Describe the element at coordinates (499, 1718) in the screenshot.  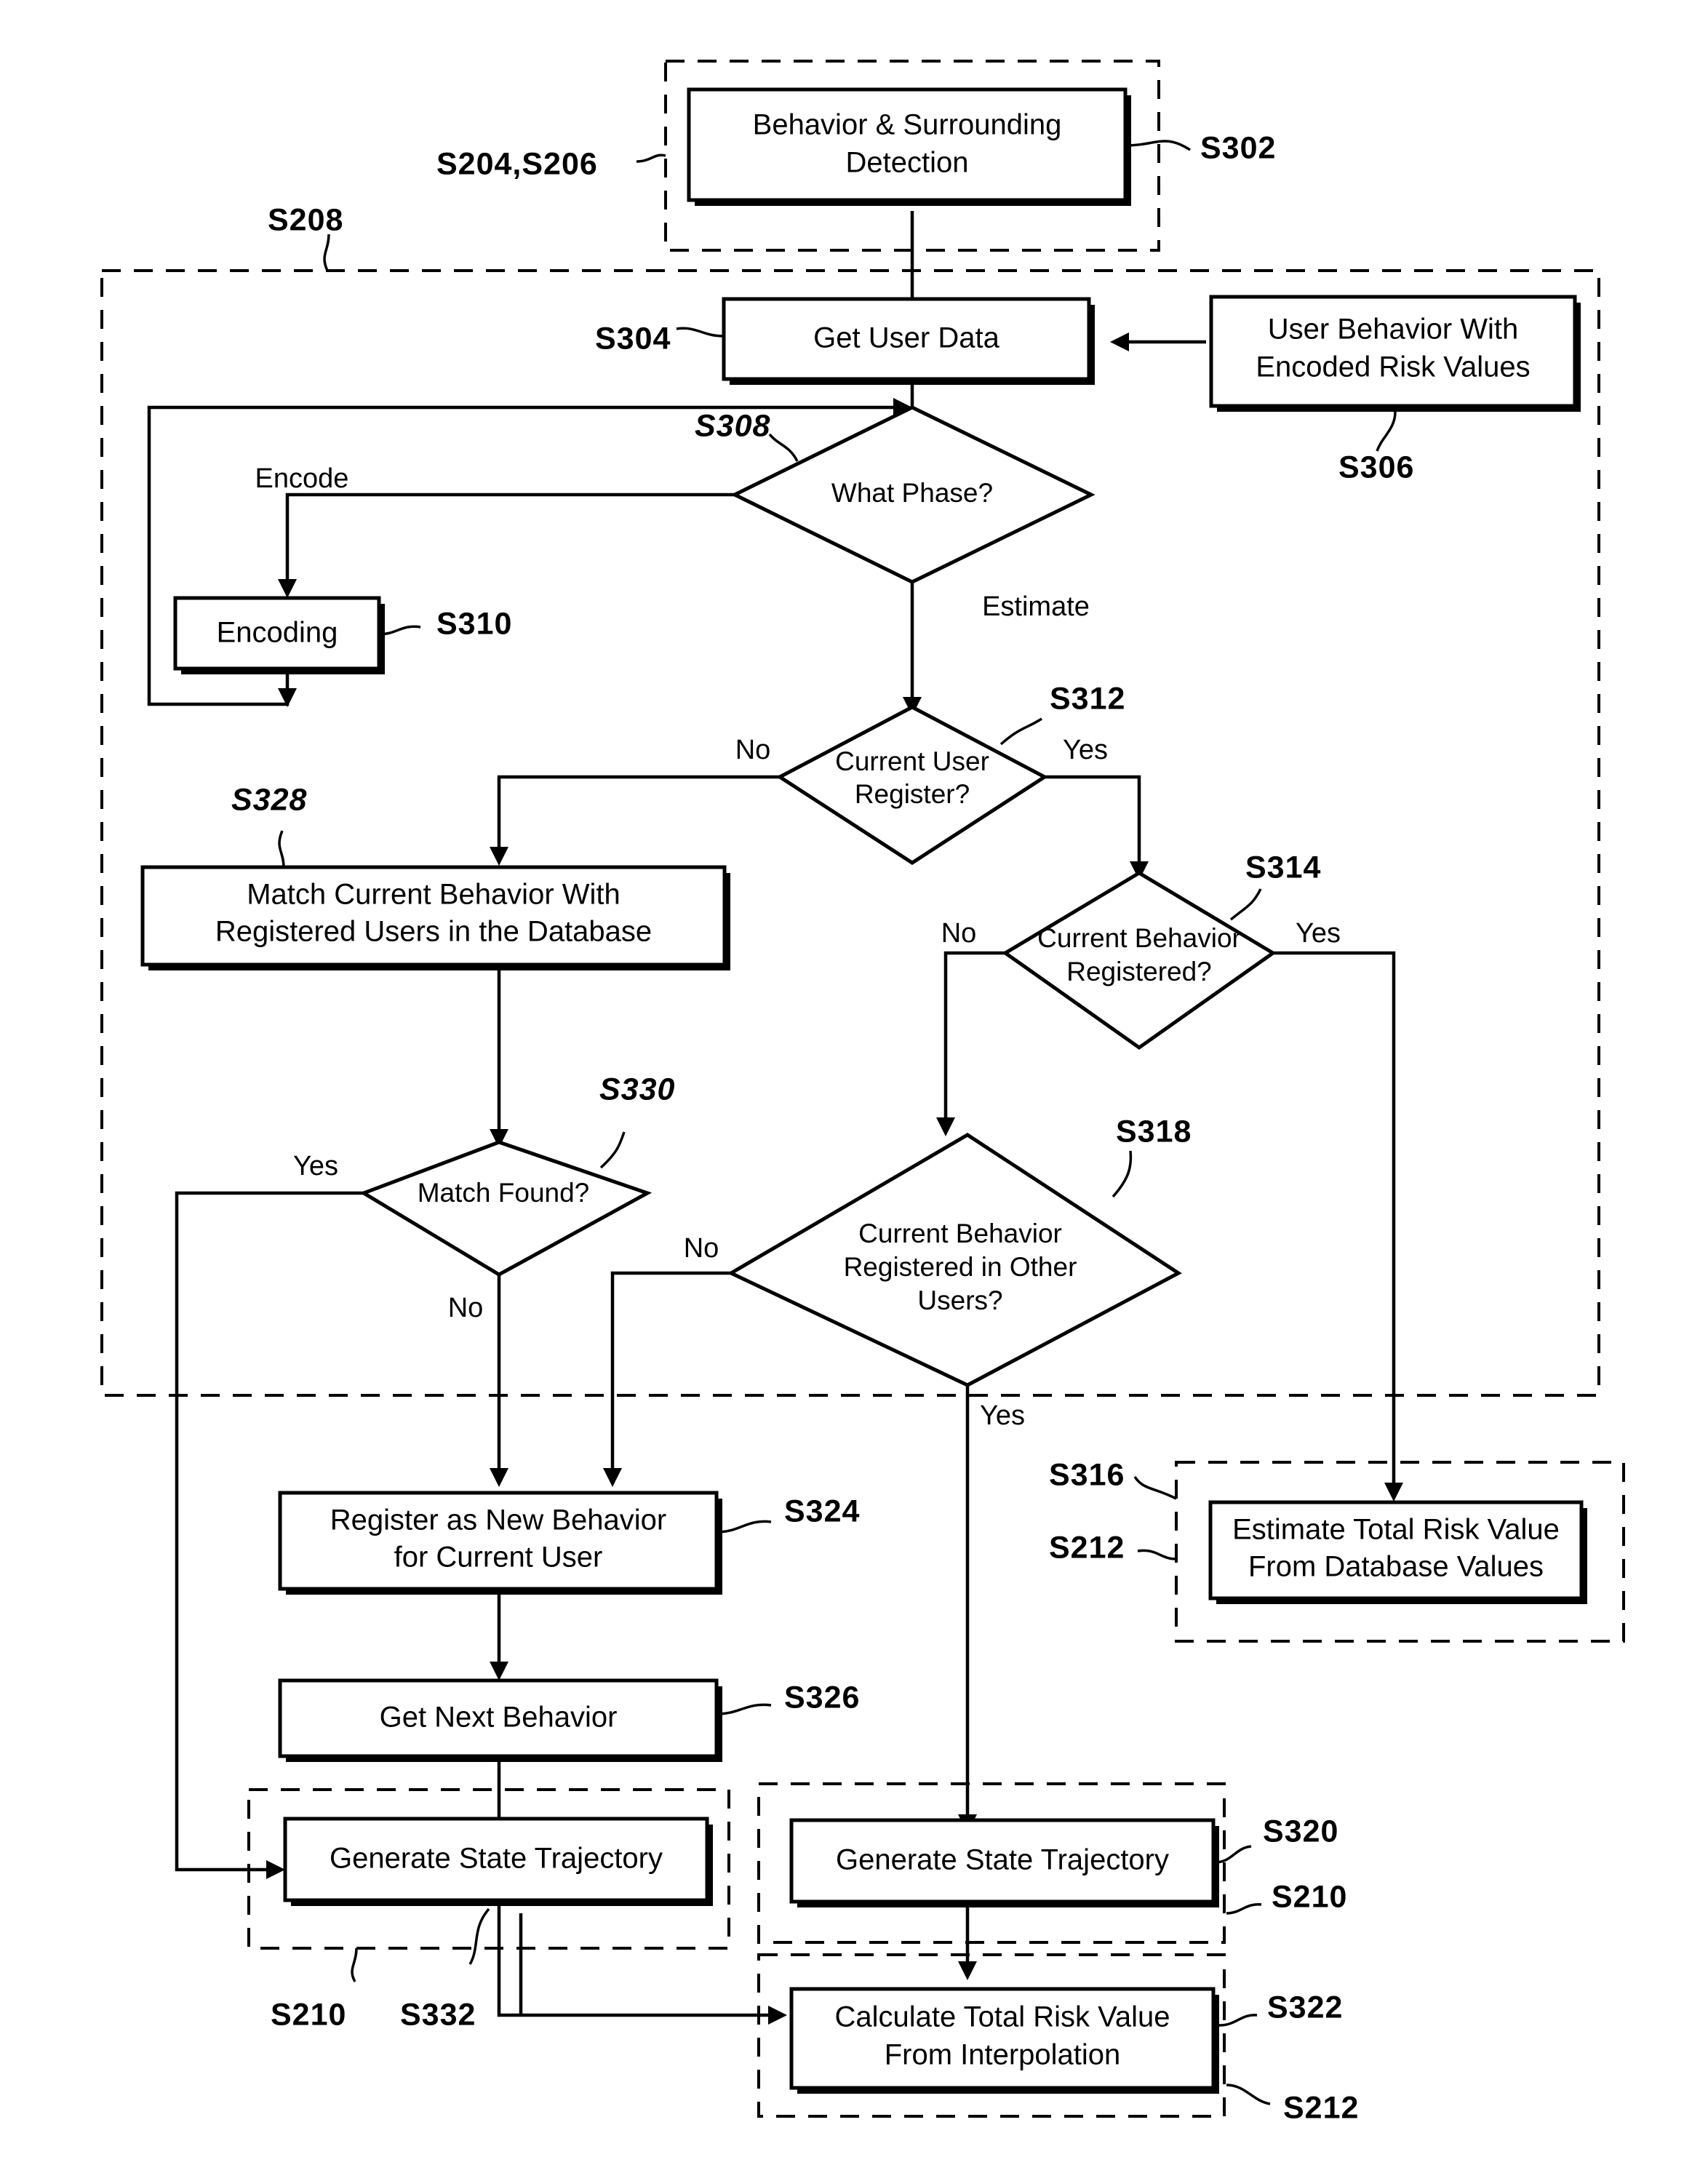
I see `node-s326-label: Get Next Behavior` at that location.